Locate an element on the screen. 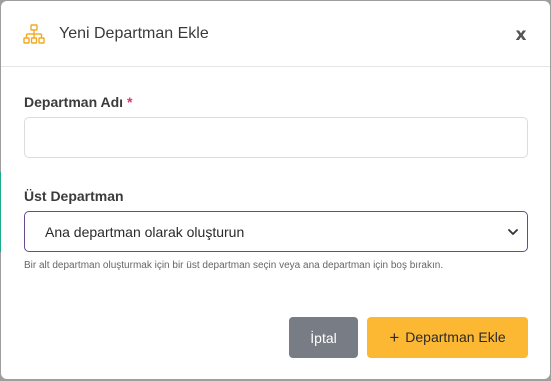 The image size is (551, 381). cancel-button: İptal is located at coordinates (323, 337).